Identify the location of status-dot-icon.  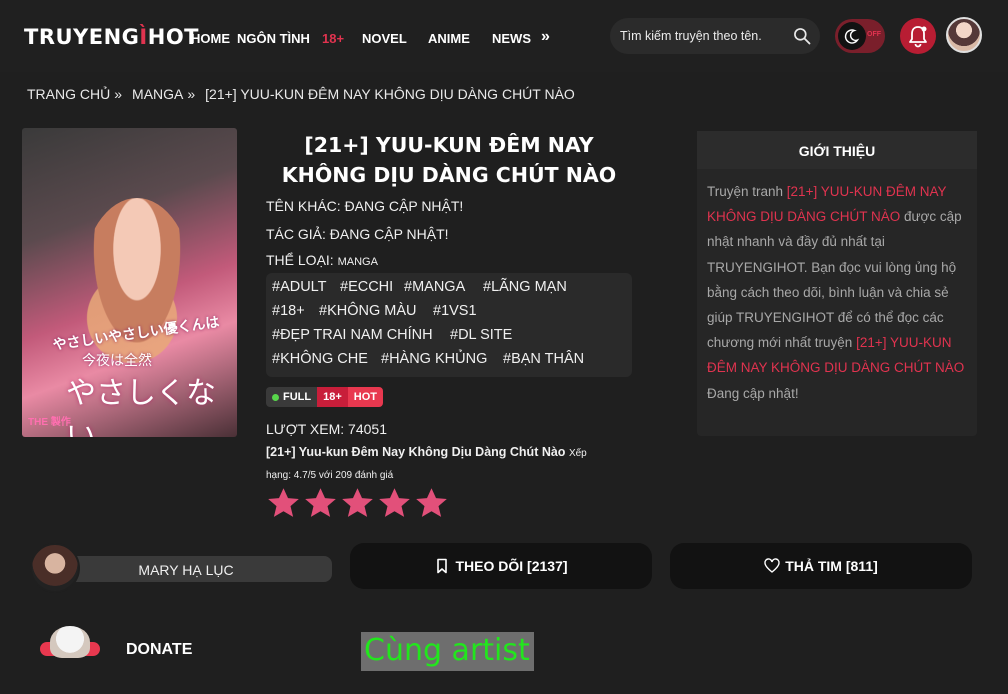
(275, 397).